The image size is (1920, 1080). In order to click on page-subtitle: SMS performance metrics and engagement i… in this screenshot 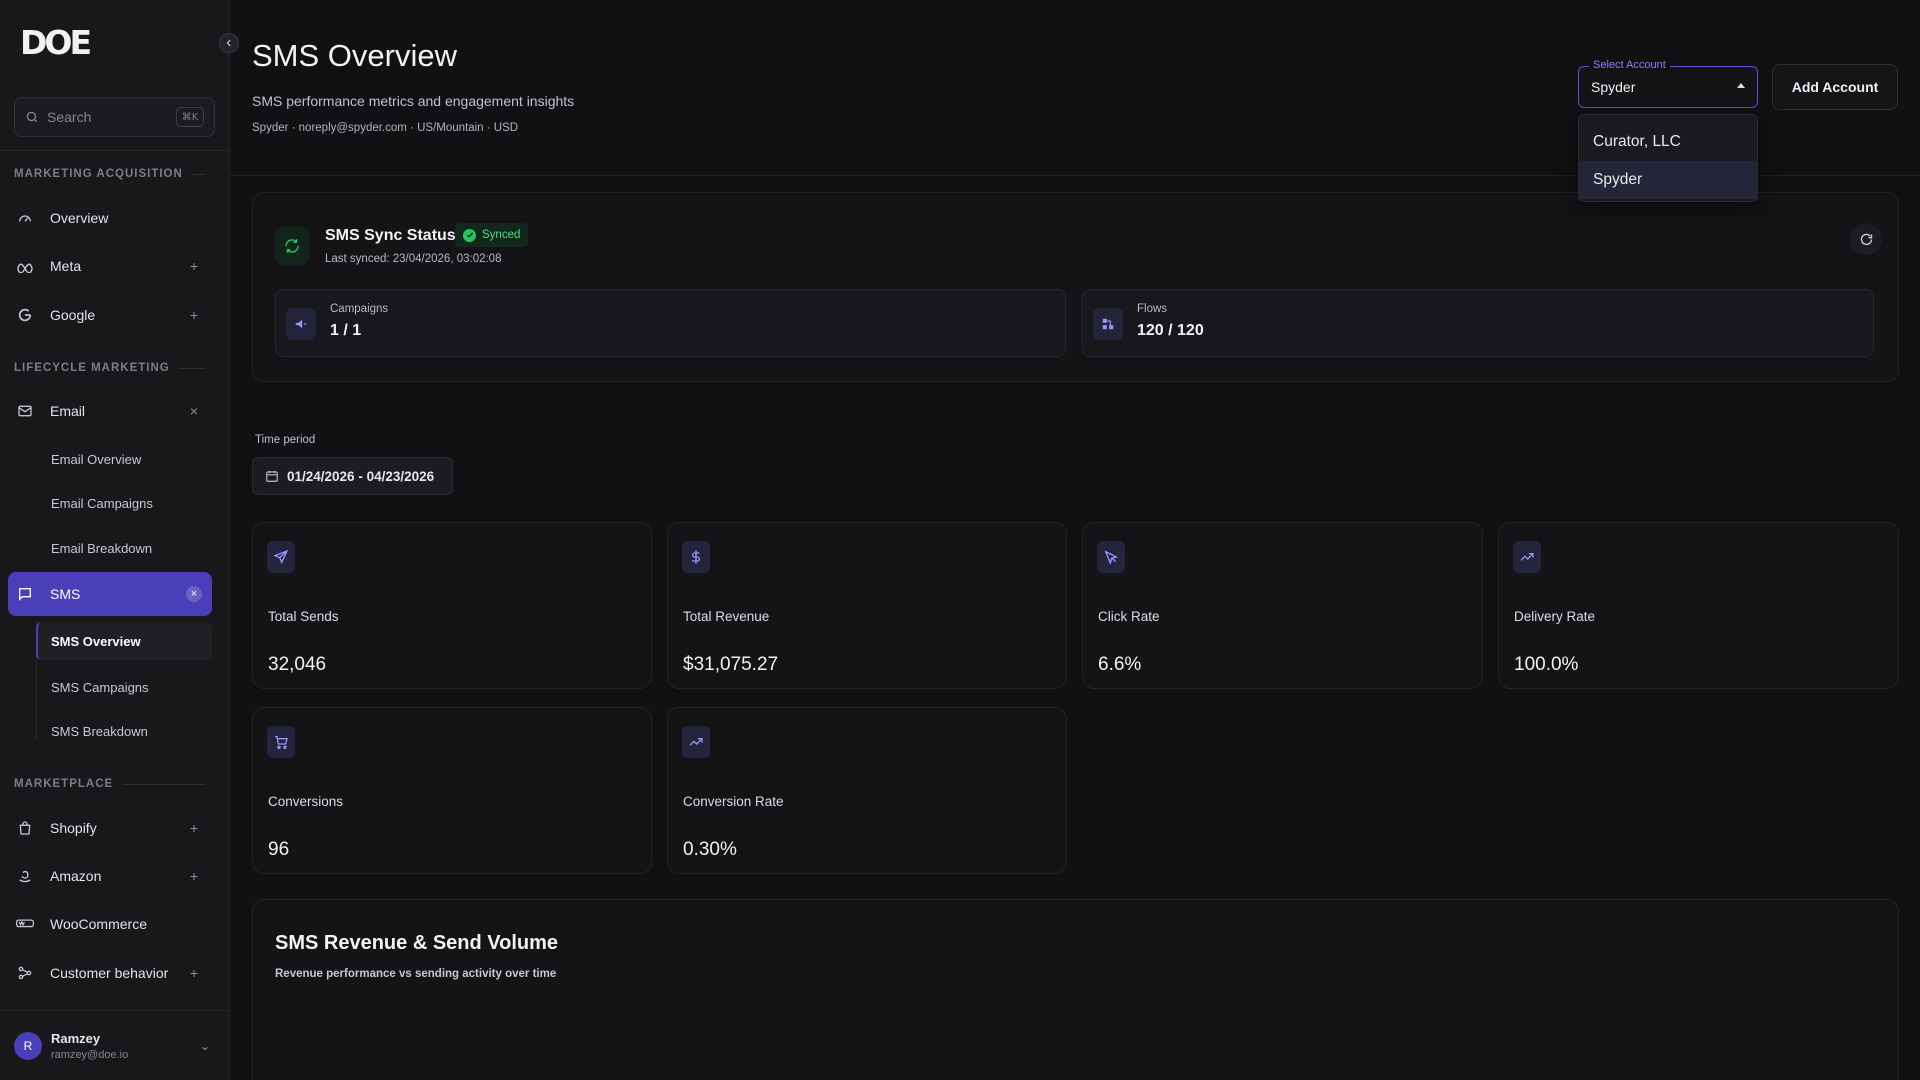, I will do `click(413, 101)`.